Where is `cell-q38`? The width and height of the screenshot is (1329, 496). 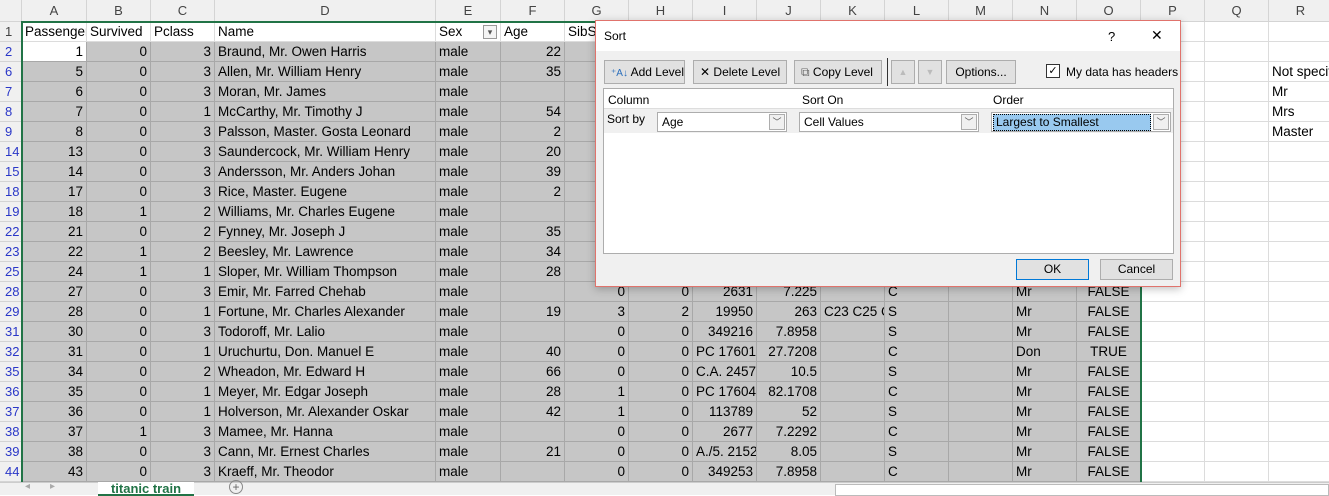 cell-q38 is located at coordinates (1237, 432).